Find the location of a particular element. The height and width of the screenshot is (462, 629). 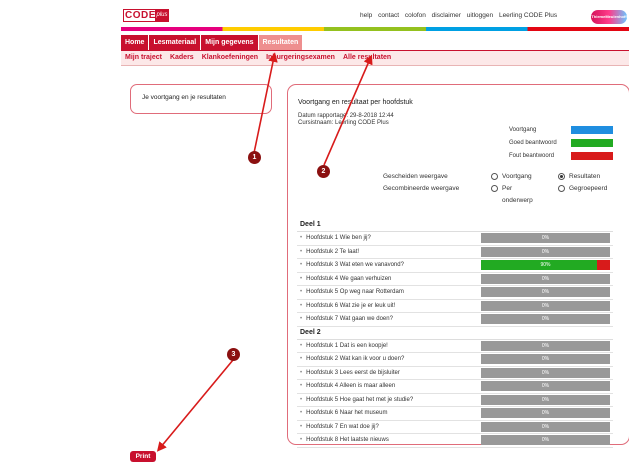

annotation-marker-2: 2 is located at coordinates (323, 171).